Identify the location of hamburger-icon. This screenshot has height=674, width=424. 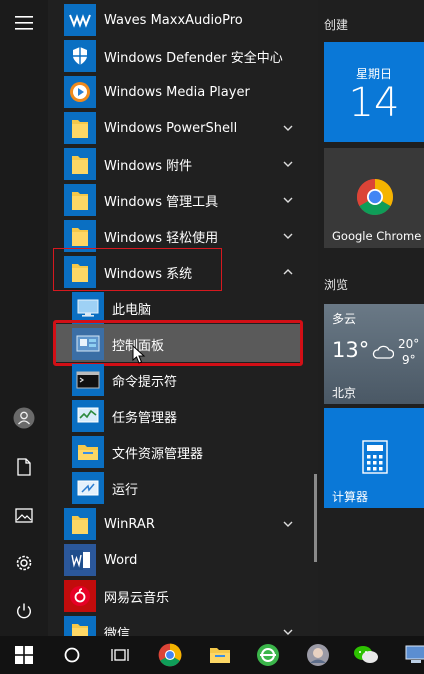
(24, 23).